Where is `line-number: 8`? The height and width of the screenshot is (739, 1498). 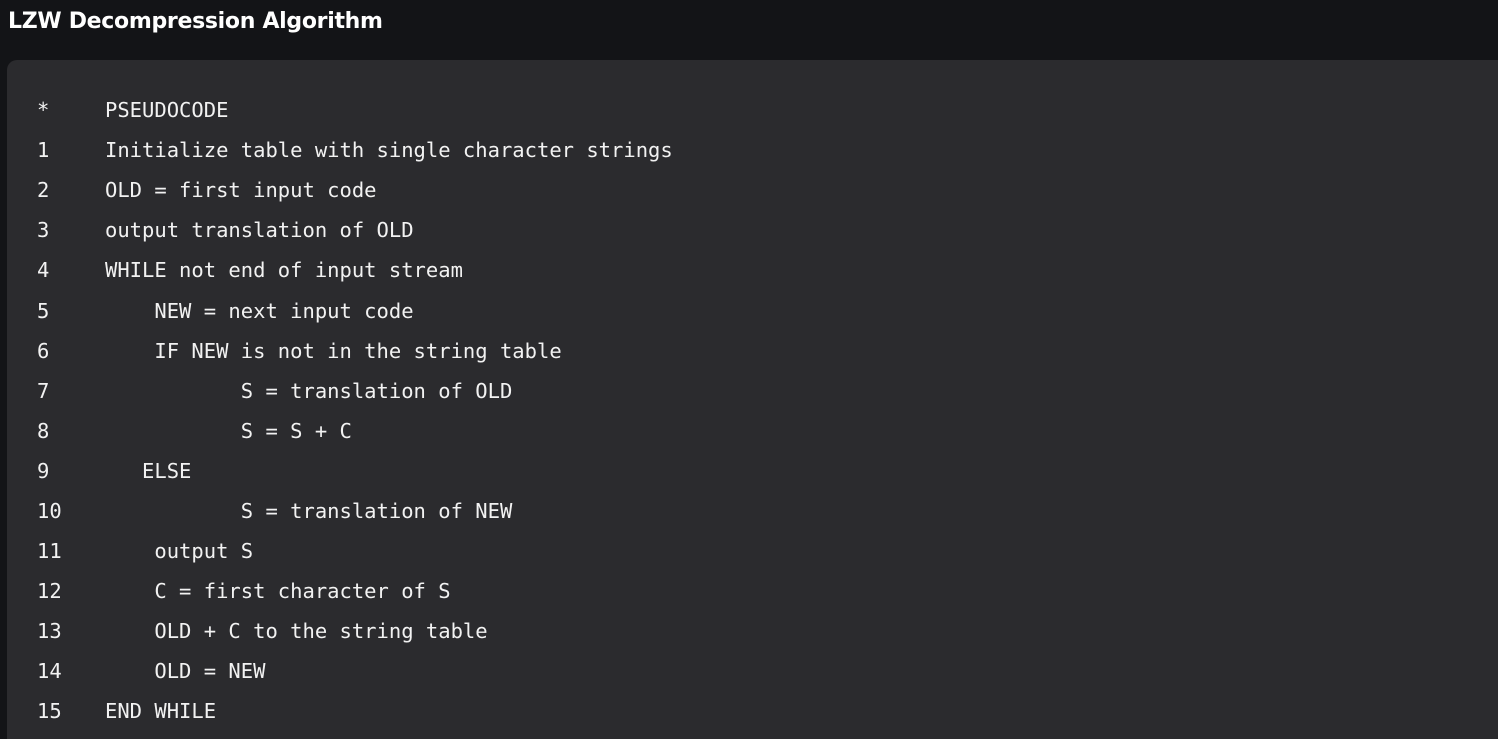 line-number: 8 is located at coordinates (43, 430).